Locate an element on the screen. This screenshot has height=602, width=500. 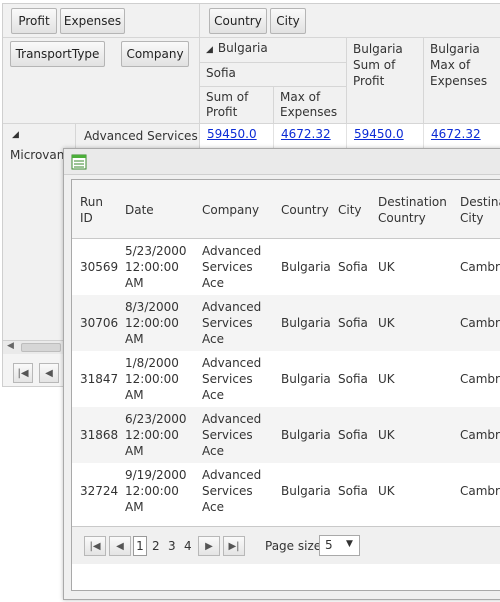
field-expenses-button: Expenses is located at coordinates (92, 21).